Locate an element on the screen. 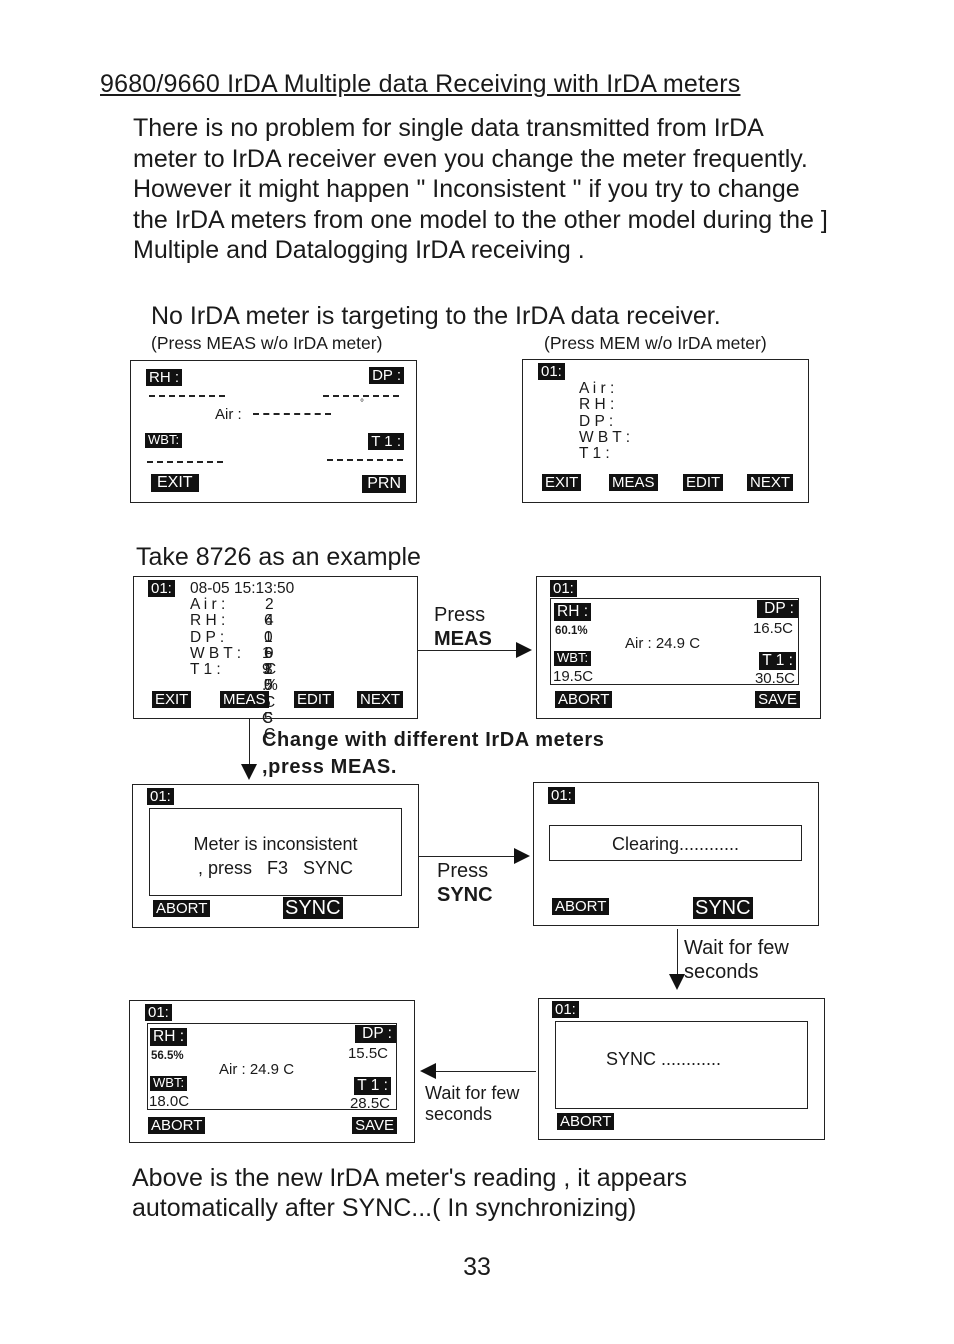 The image size is (954, 1344). air-label: Air : is located at coordinates (228, 414).